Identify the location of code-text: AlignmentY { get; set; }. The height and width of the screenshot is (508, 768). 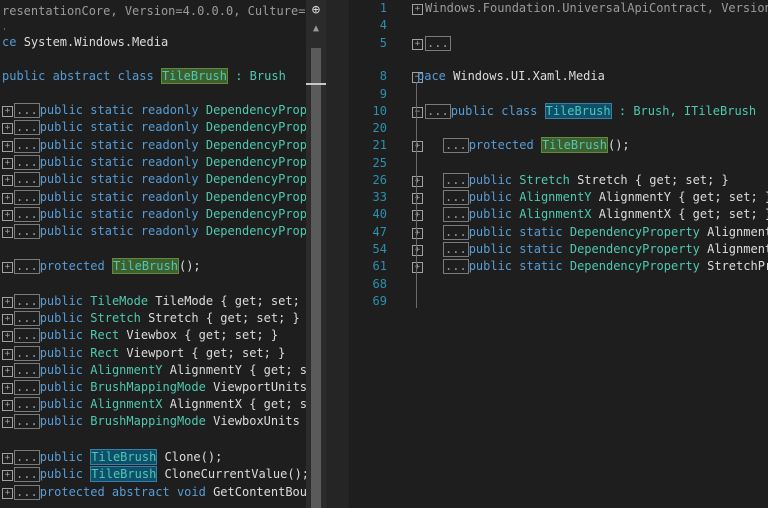
(683, 197).